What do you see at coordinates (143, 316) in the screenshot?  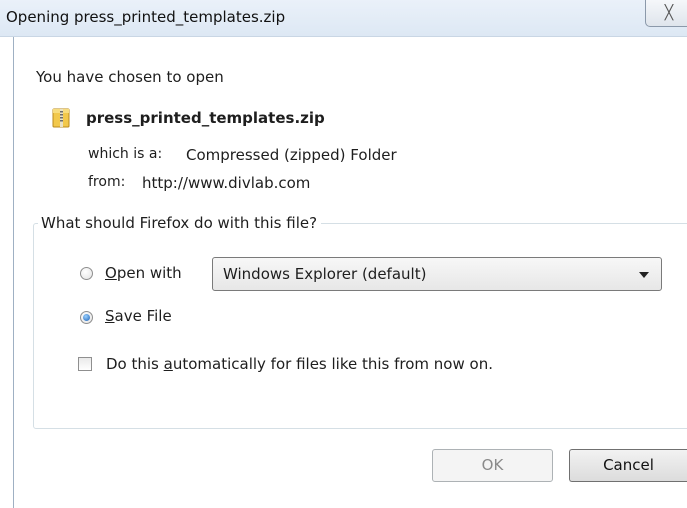 I see `save-file-label-rest: ave File` at bounding box center [143, 316].